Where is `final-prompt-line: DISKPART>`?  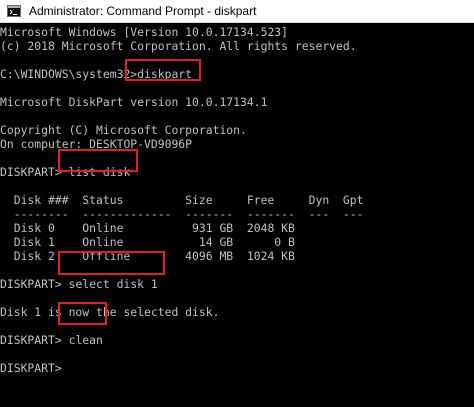
final-prompt-line: DISKPART> is located at coordinates (31, 368).